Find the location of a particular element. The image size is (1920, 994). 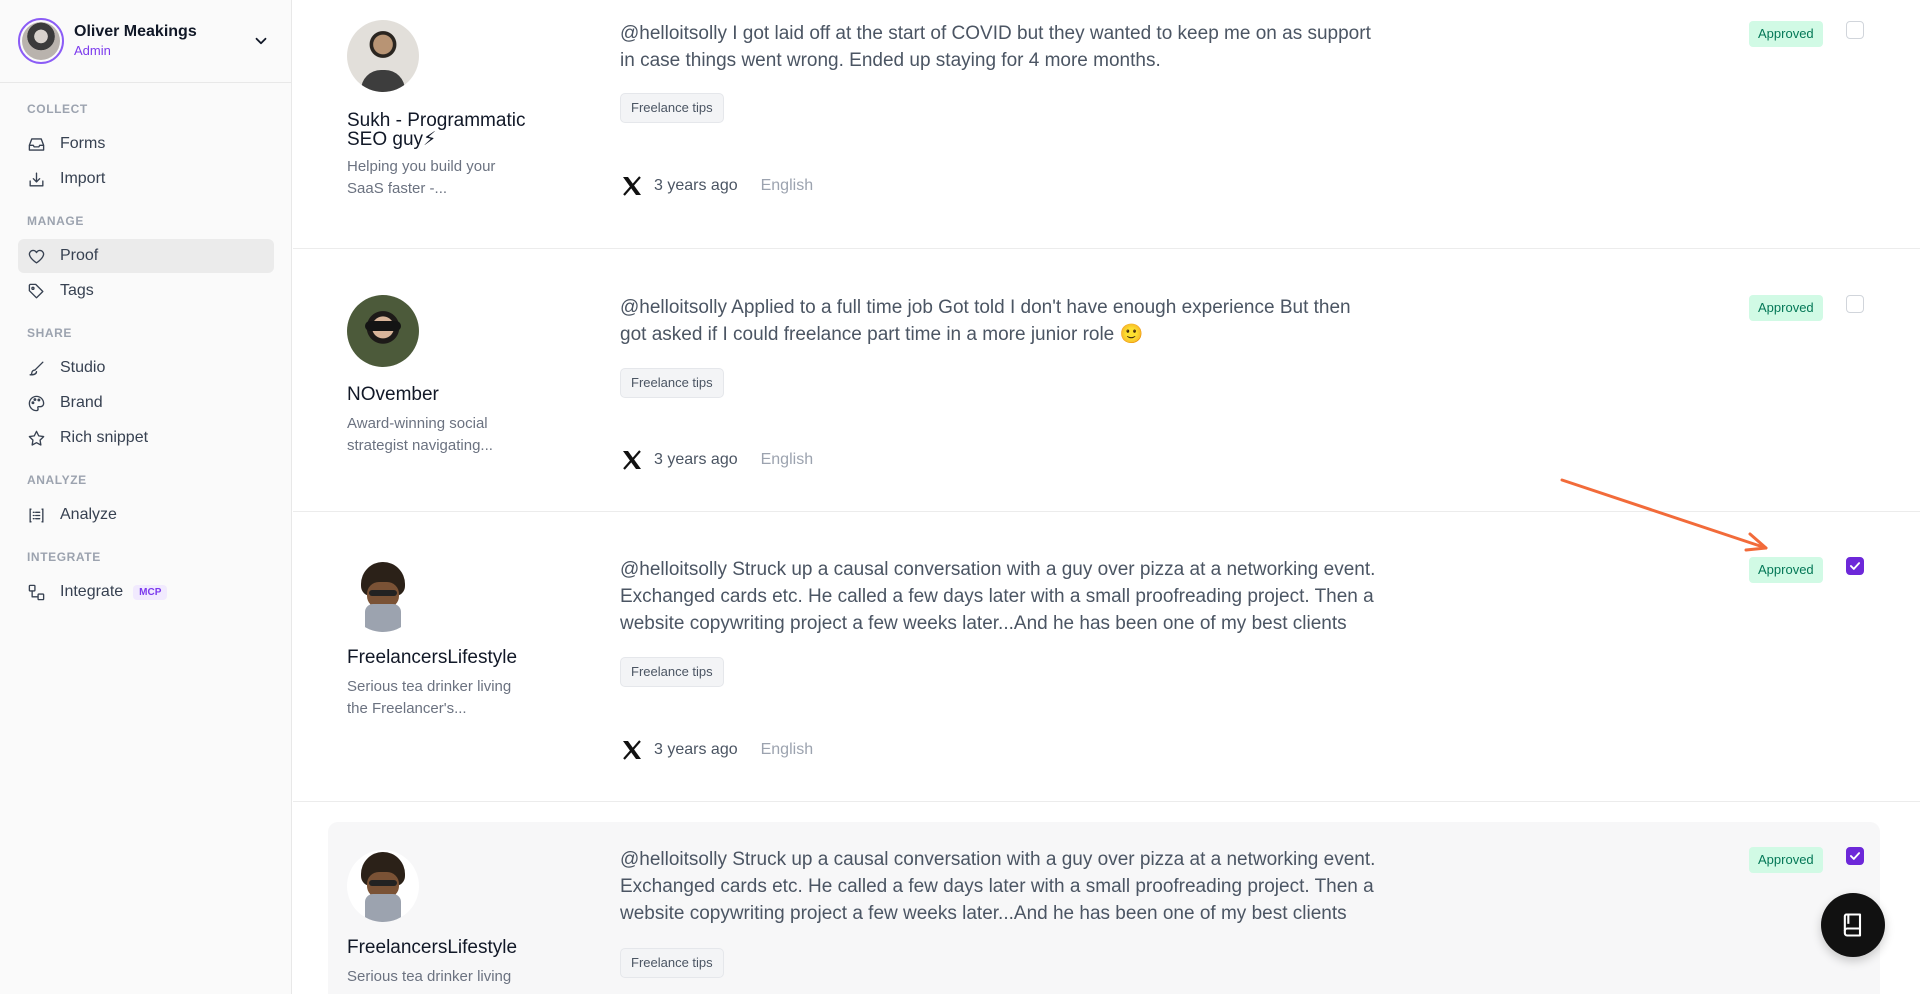

inbox-icon is located at coordinates (36, 144).